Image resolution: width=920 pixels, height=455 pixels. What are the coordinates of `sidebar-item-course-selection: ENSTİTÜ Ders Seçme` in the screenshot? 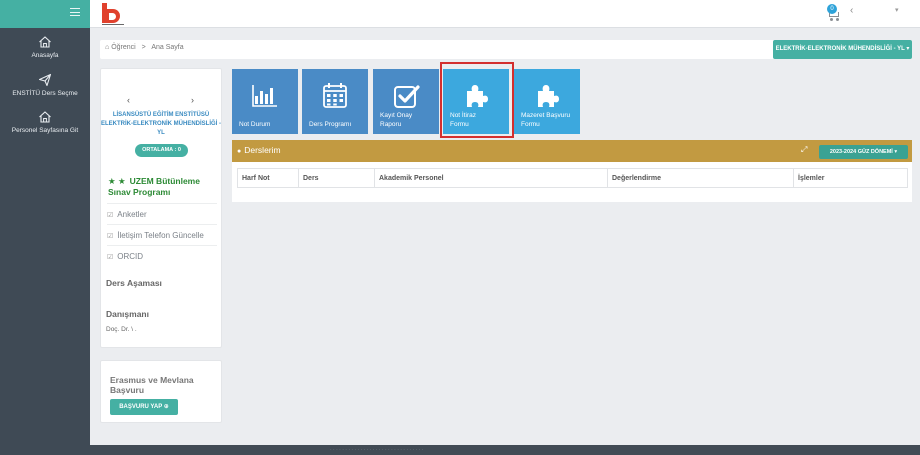 It's located at (45, 85).